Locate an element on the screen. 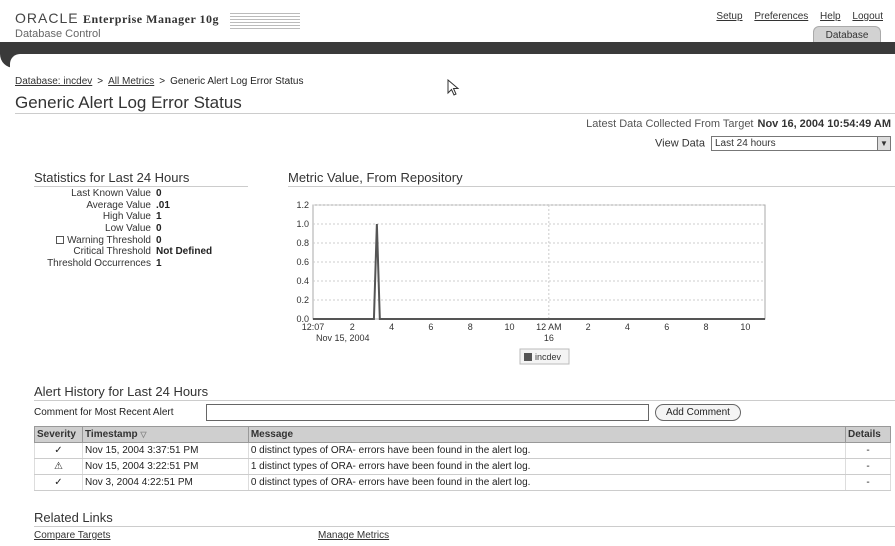  x-tick-label: 12:07 is located at coordinates (313, 327).